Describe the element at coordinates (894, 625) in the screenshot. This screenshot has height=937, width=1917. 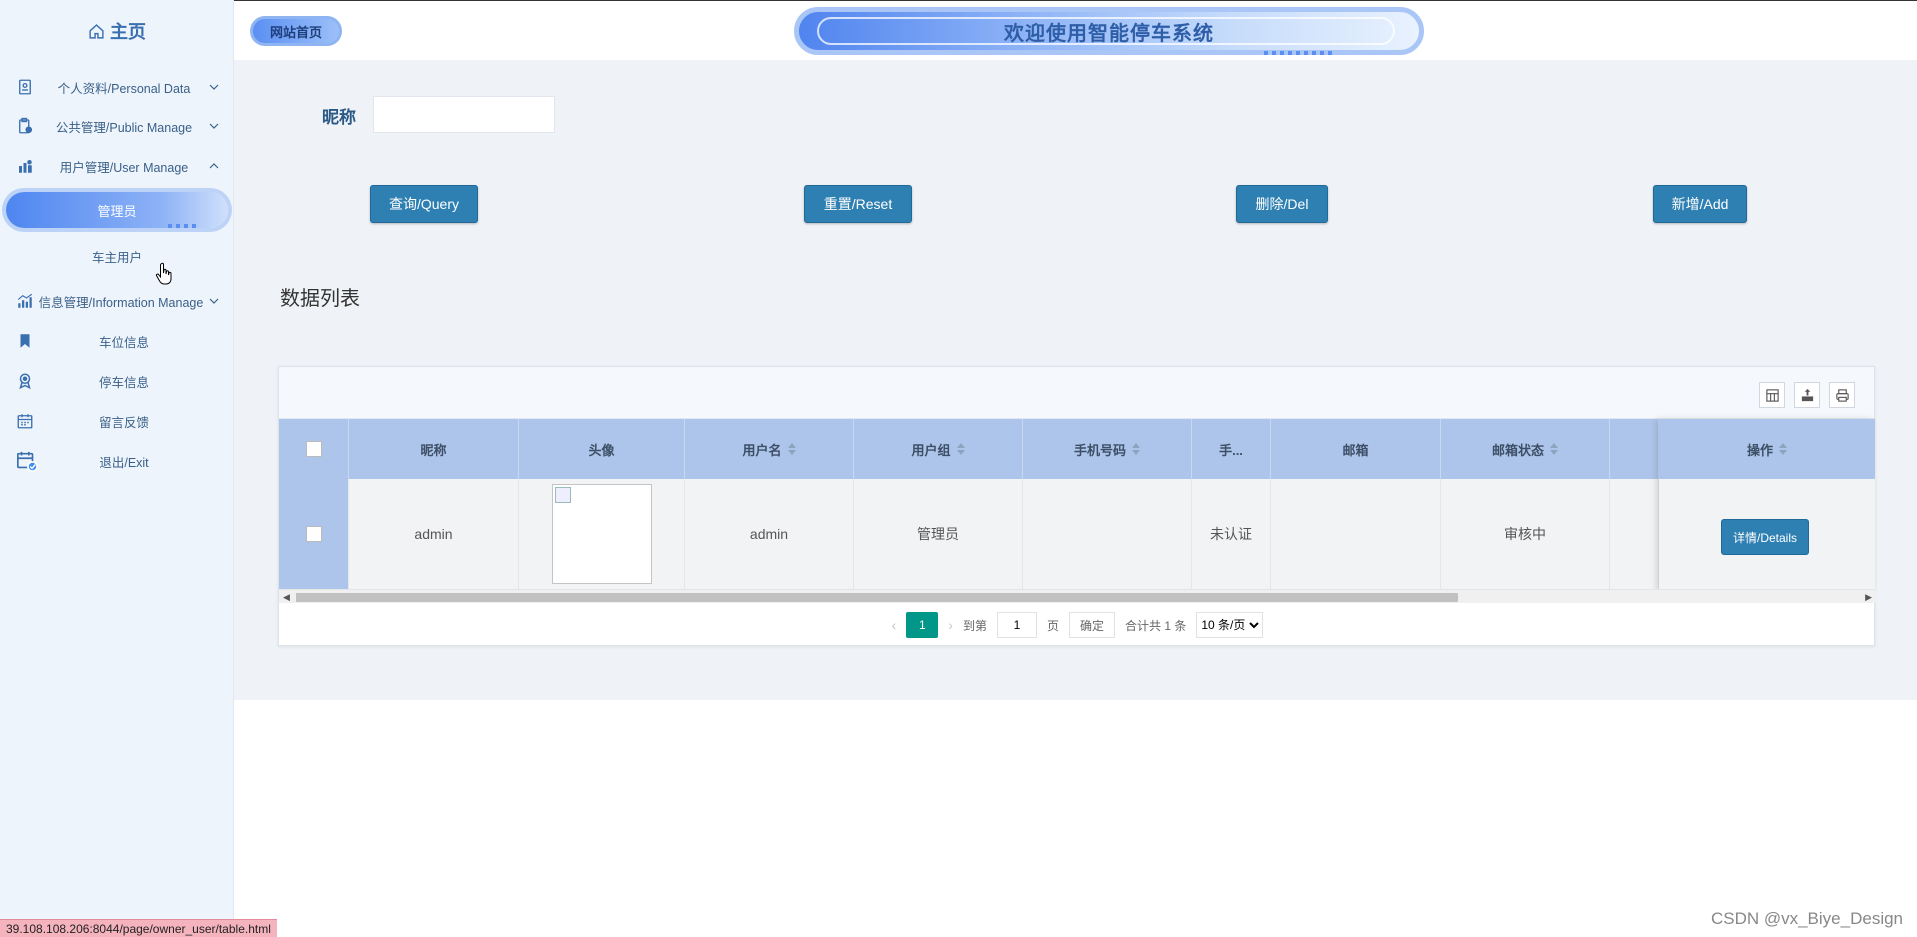
I see `prev-page-icon: ‹` at that location.